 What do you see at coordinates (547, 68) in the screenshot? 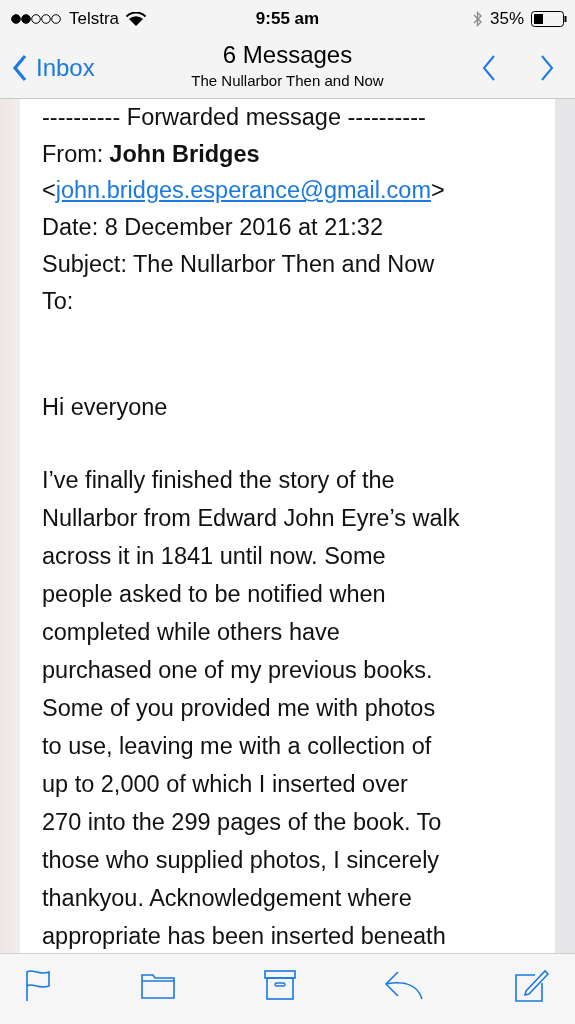
I see `next-icon` at bounding box center [547, 68].